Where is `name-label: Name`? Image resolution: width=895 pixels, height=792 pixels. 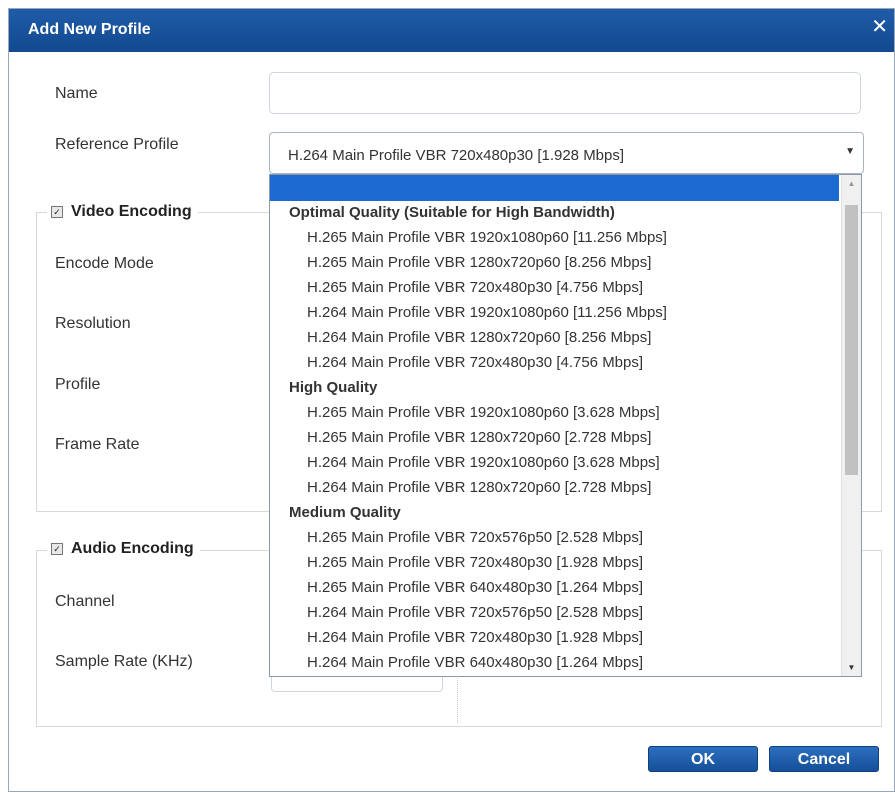
name-label: Name is located at coordinates (76, 93).